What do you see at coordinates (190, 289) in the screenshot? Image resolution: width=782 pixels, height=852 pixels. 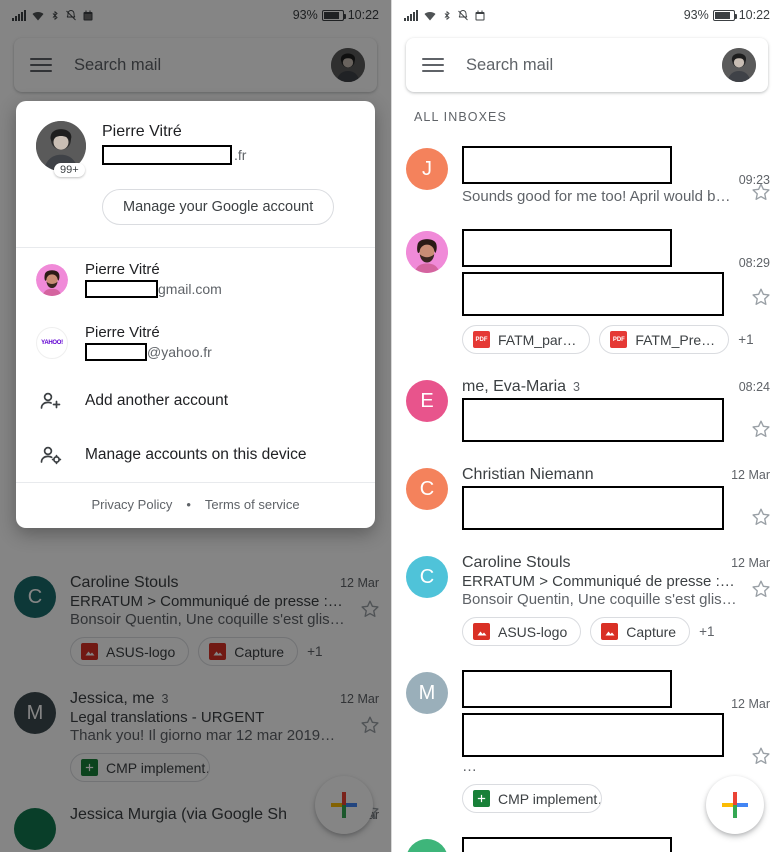 I see `account-email-suffix-gmail: gmail.com` at bounding box center [190, 289].